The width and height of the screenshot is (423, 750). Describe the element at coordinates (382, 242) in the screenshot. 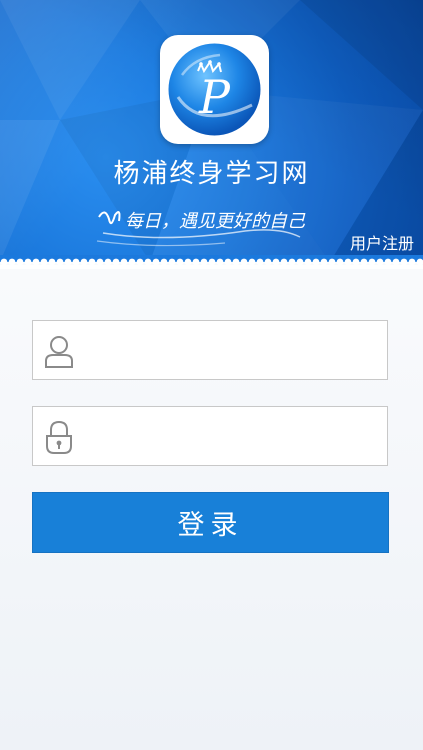

I see `register-link: 用户注册` at that location.